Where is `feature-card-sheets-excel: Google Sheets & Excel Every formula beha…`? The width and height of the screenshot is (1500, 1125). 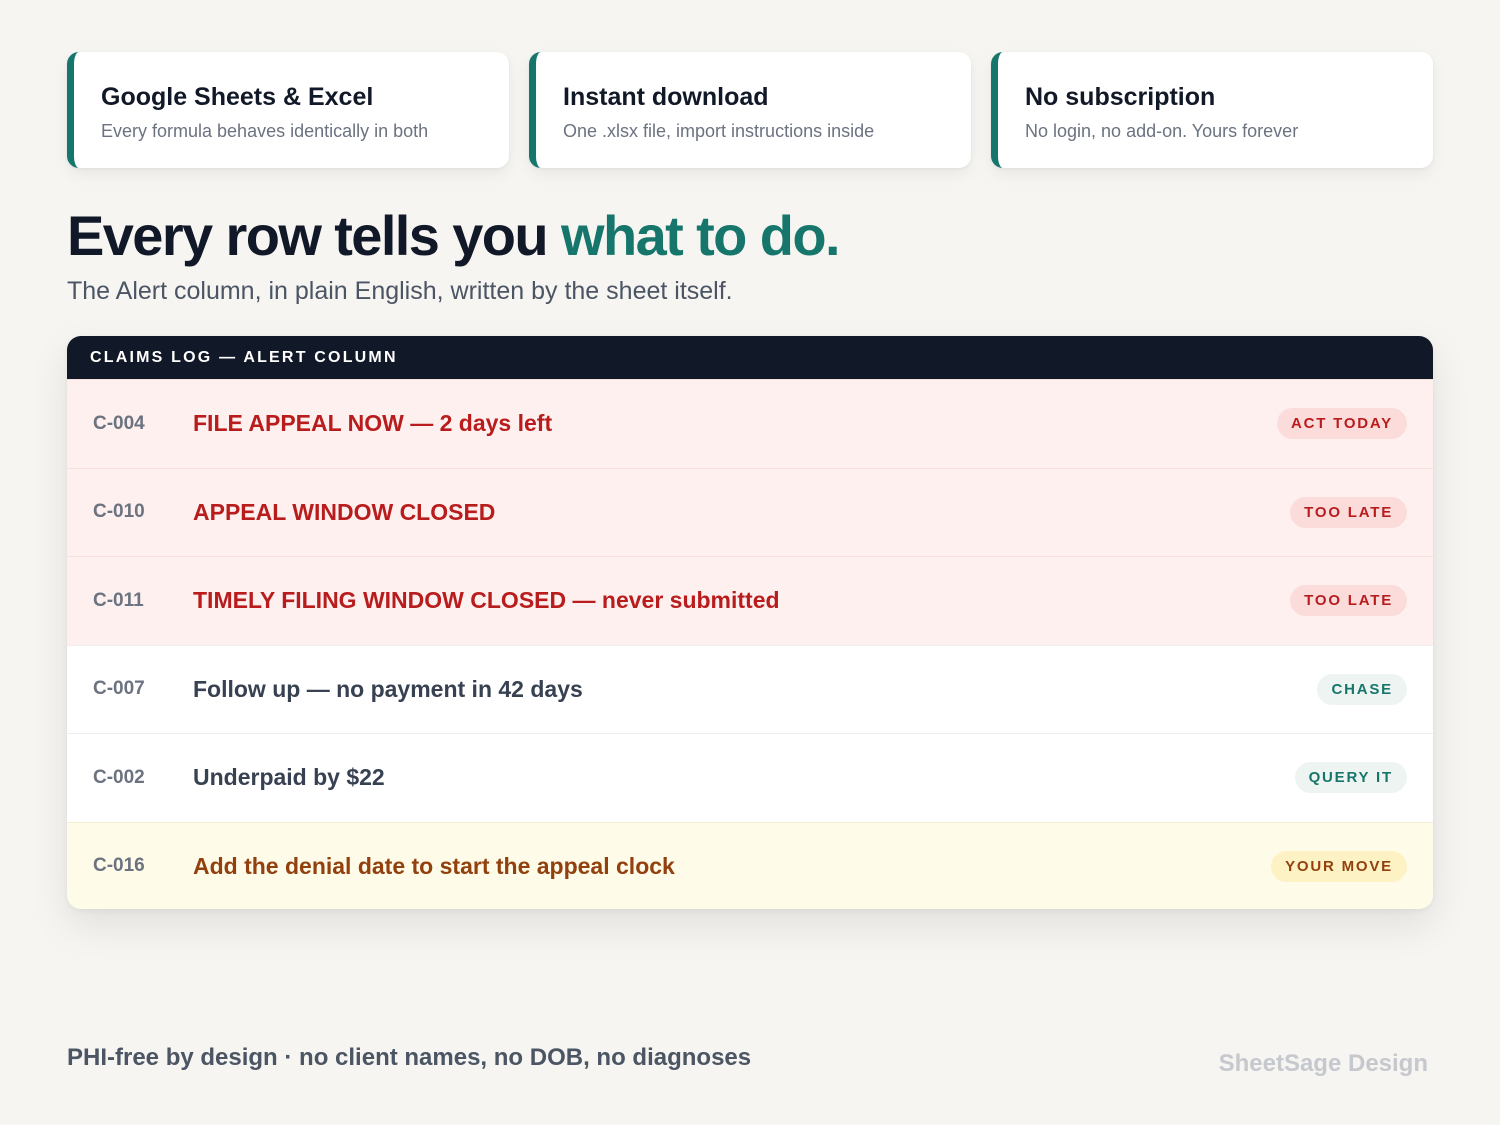 feature-card-sheets-excel: Google Sheets & Excel Every formula beha… is located at coordinates (288, 110).